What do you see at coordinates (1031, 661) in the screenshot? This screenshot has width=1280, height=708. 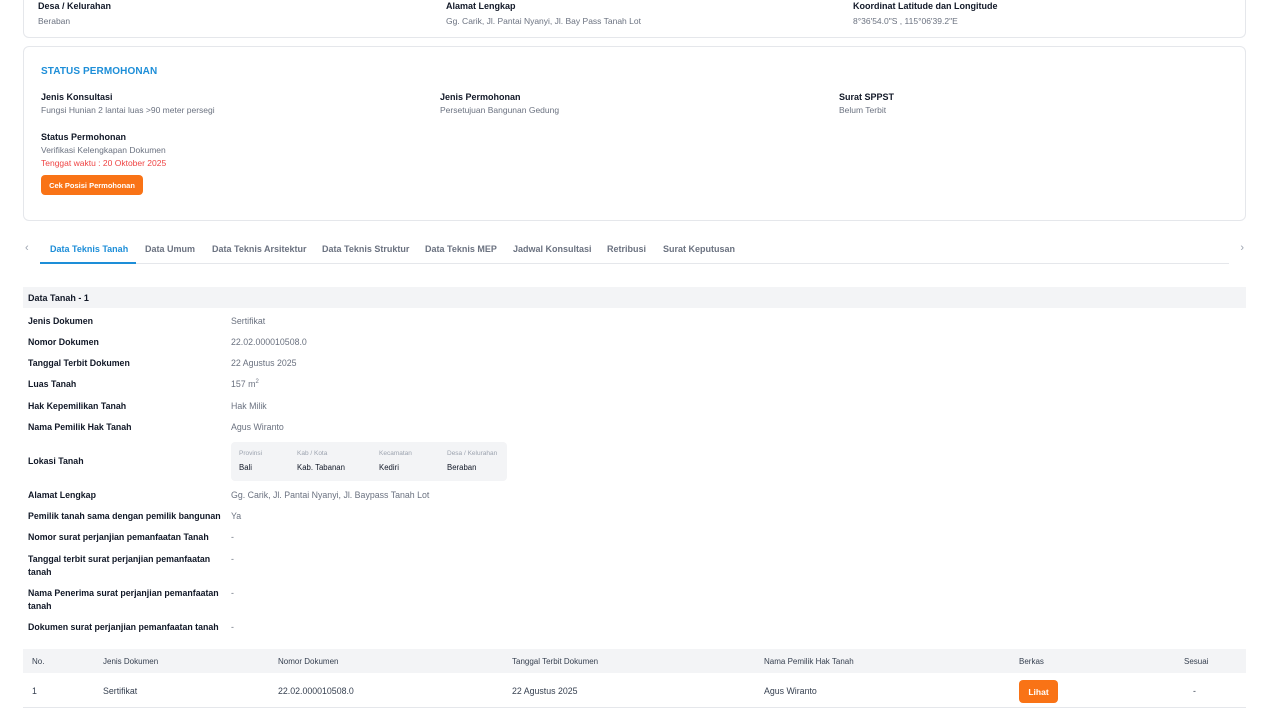 I see `th-berkas: Berkas` at bounding box center [1031, 661].